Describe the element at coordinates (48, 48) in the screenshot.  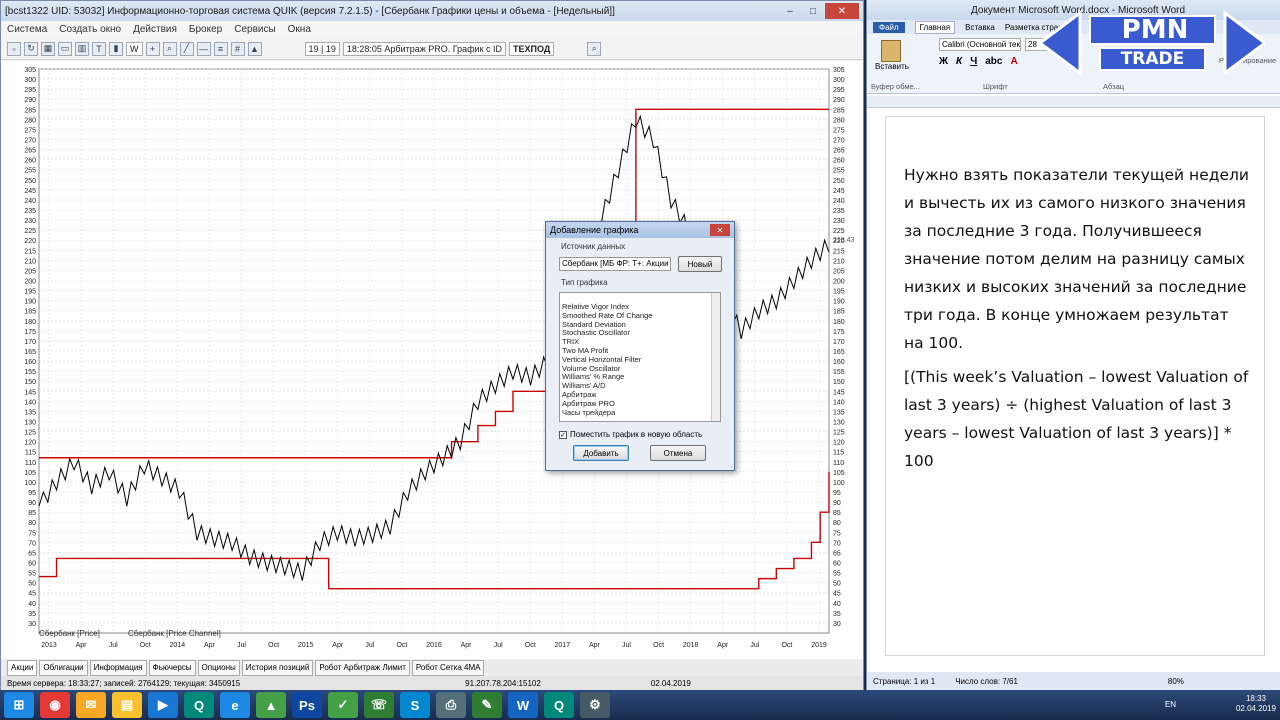
I see `table-icon: ▦` at that location.